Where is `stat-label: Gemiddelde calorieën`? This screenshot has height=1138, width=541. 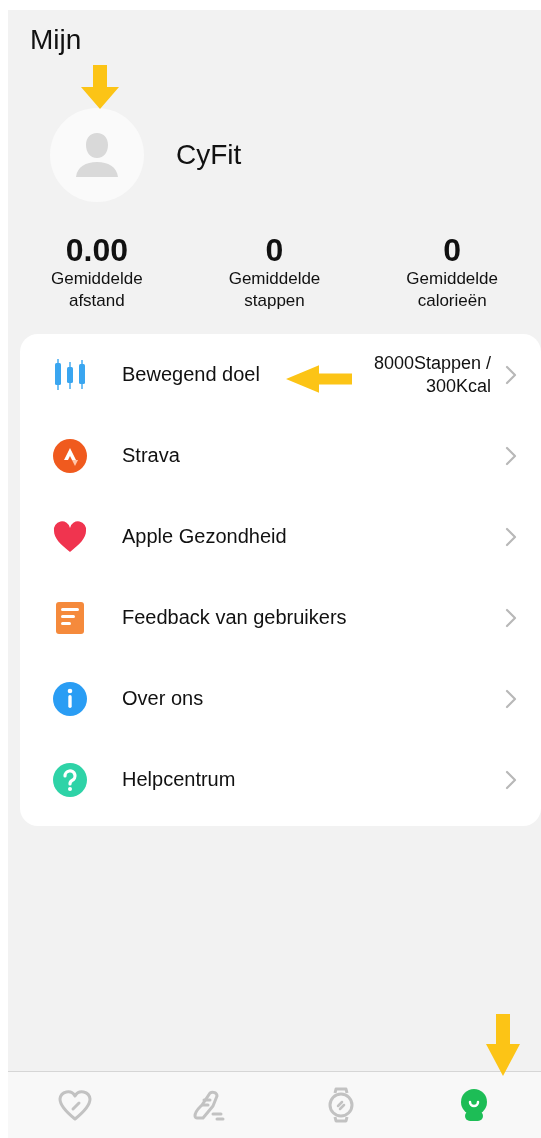 stat-label: Gemiddelde calorieën is located at coordinates (452, 290).